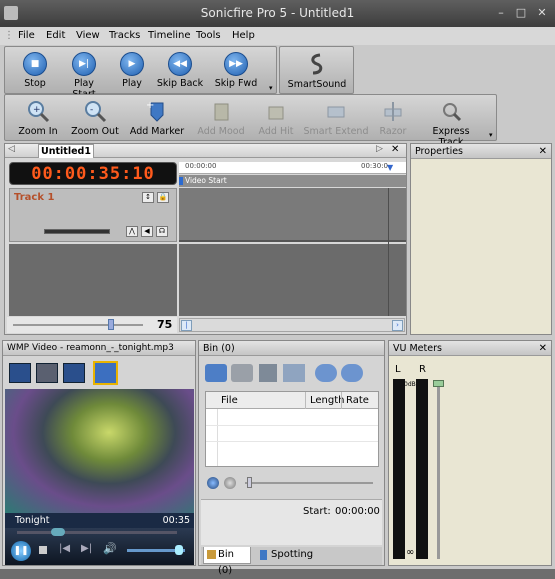  Describe the element at coordinates (95, 111) in the screenshot. I see `zoom-out-icon: -` at that location.